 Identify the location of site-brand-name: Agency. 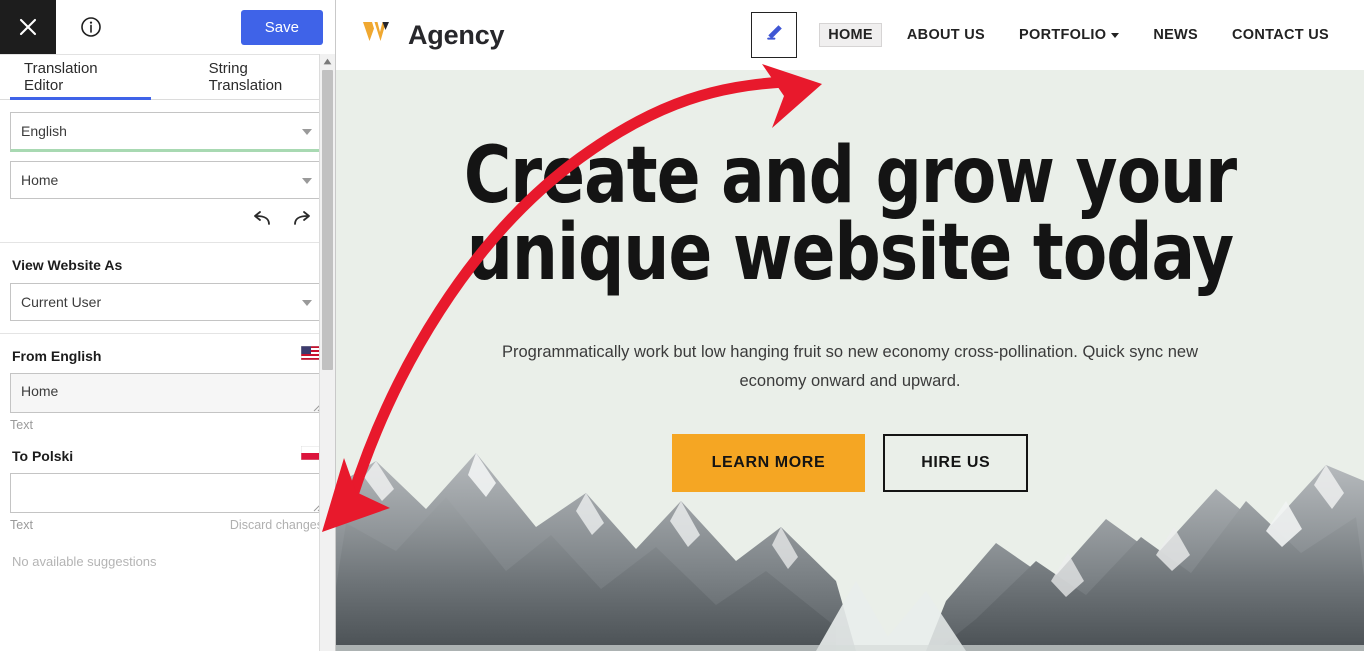
(456, 34).